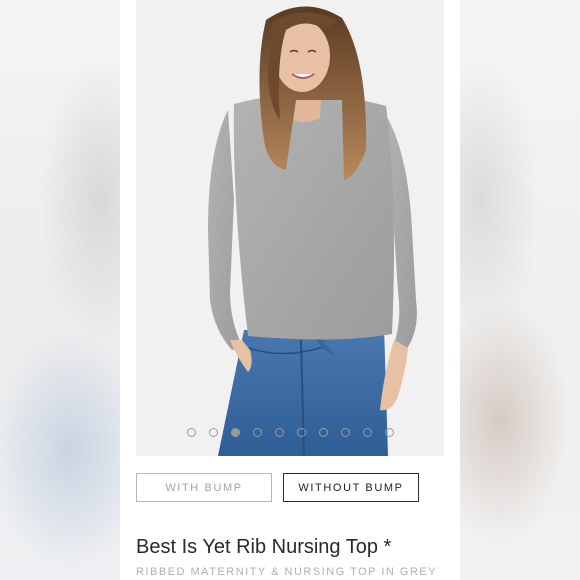 This screenshot has width=580, height=580. I want to click on bump-option-selector: WITH BUMP WITHOUT BUMP, so click(290, 487).